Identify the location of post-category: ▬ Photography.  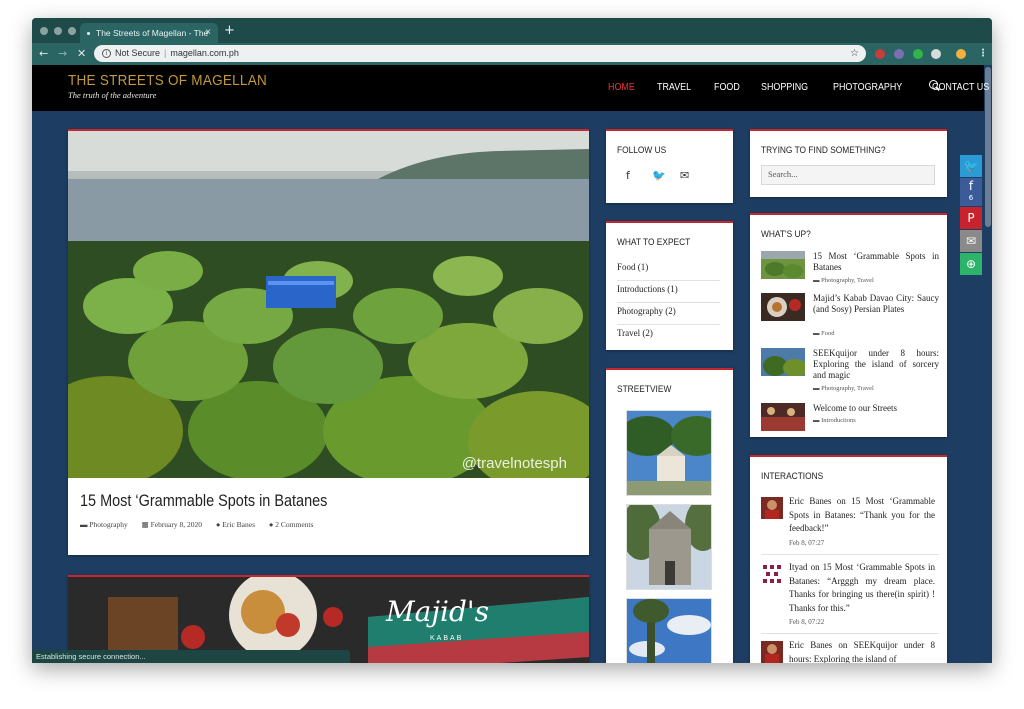
(107, 524).